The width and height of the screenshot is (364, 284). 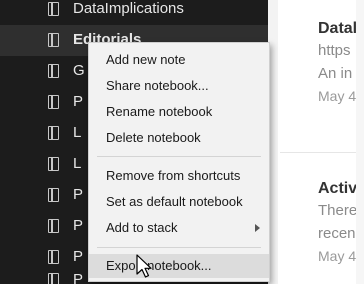 What do you see at coordinates (144, 266) in the screenshot?
I see `mouse-cursor-icon` at bounding box center [144, 266].